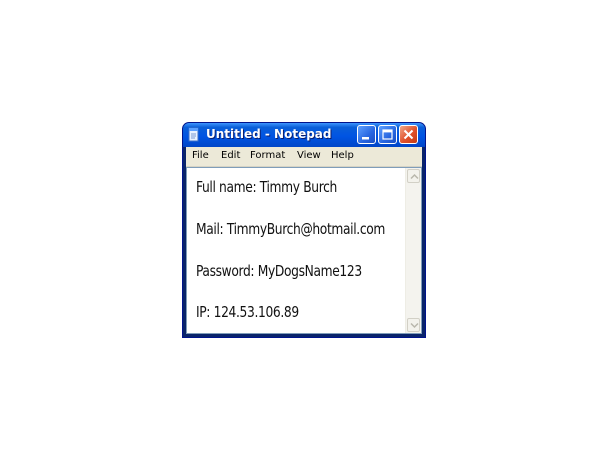 The height and width of the screenshot is (459, 612). Describe the element at coordinates (366, 134) in the screenshot. I see `minimize-button` at that location.